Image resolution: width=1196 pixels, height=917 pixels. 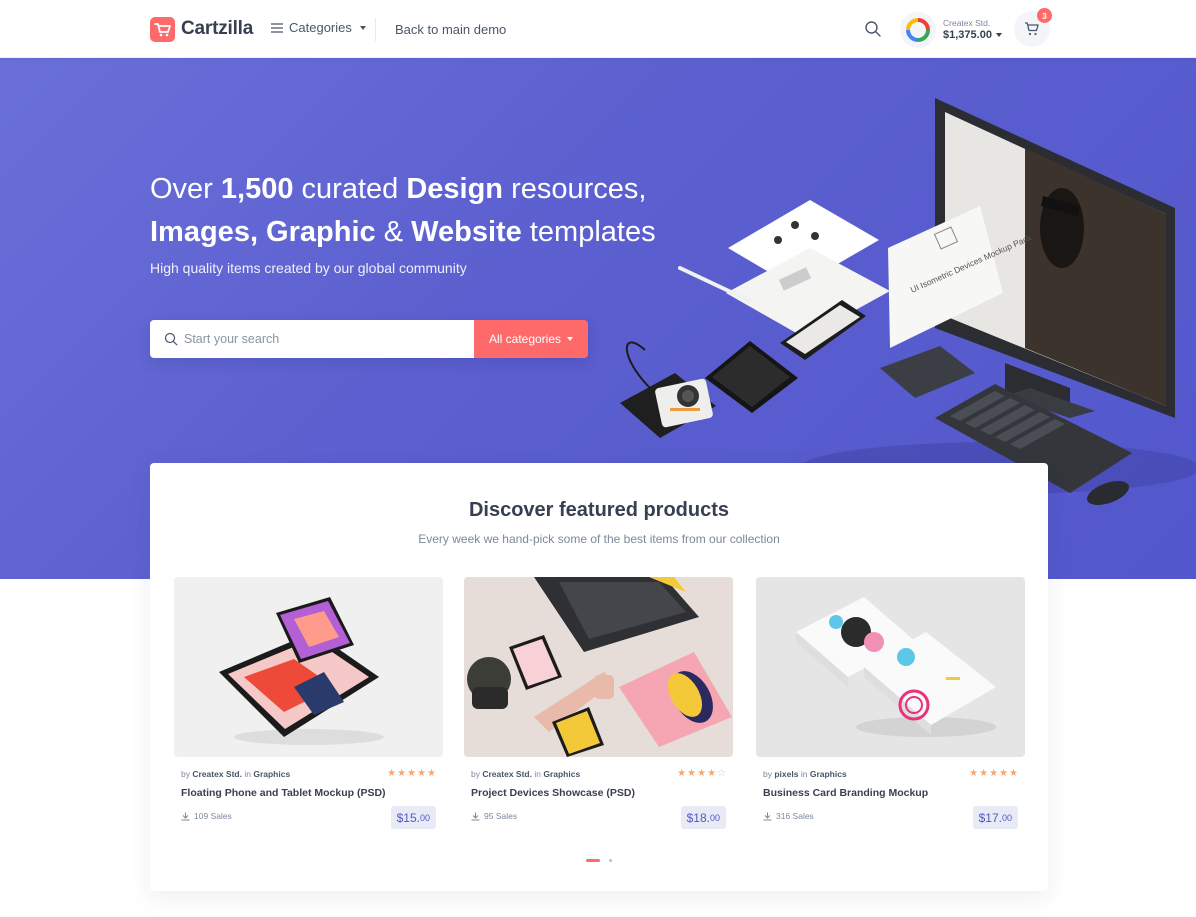 I want to click on categories-label: Categories, so click(x=320, y=27).